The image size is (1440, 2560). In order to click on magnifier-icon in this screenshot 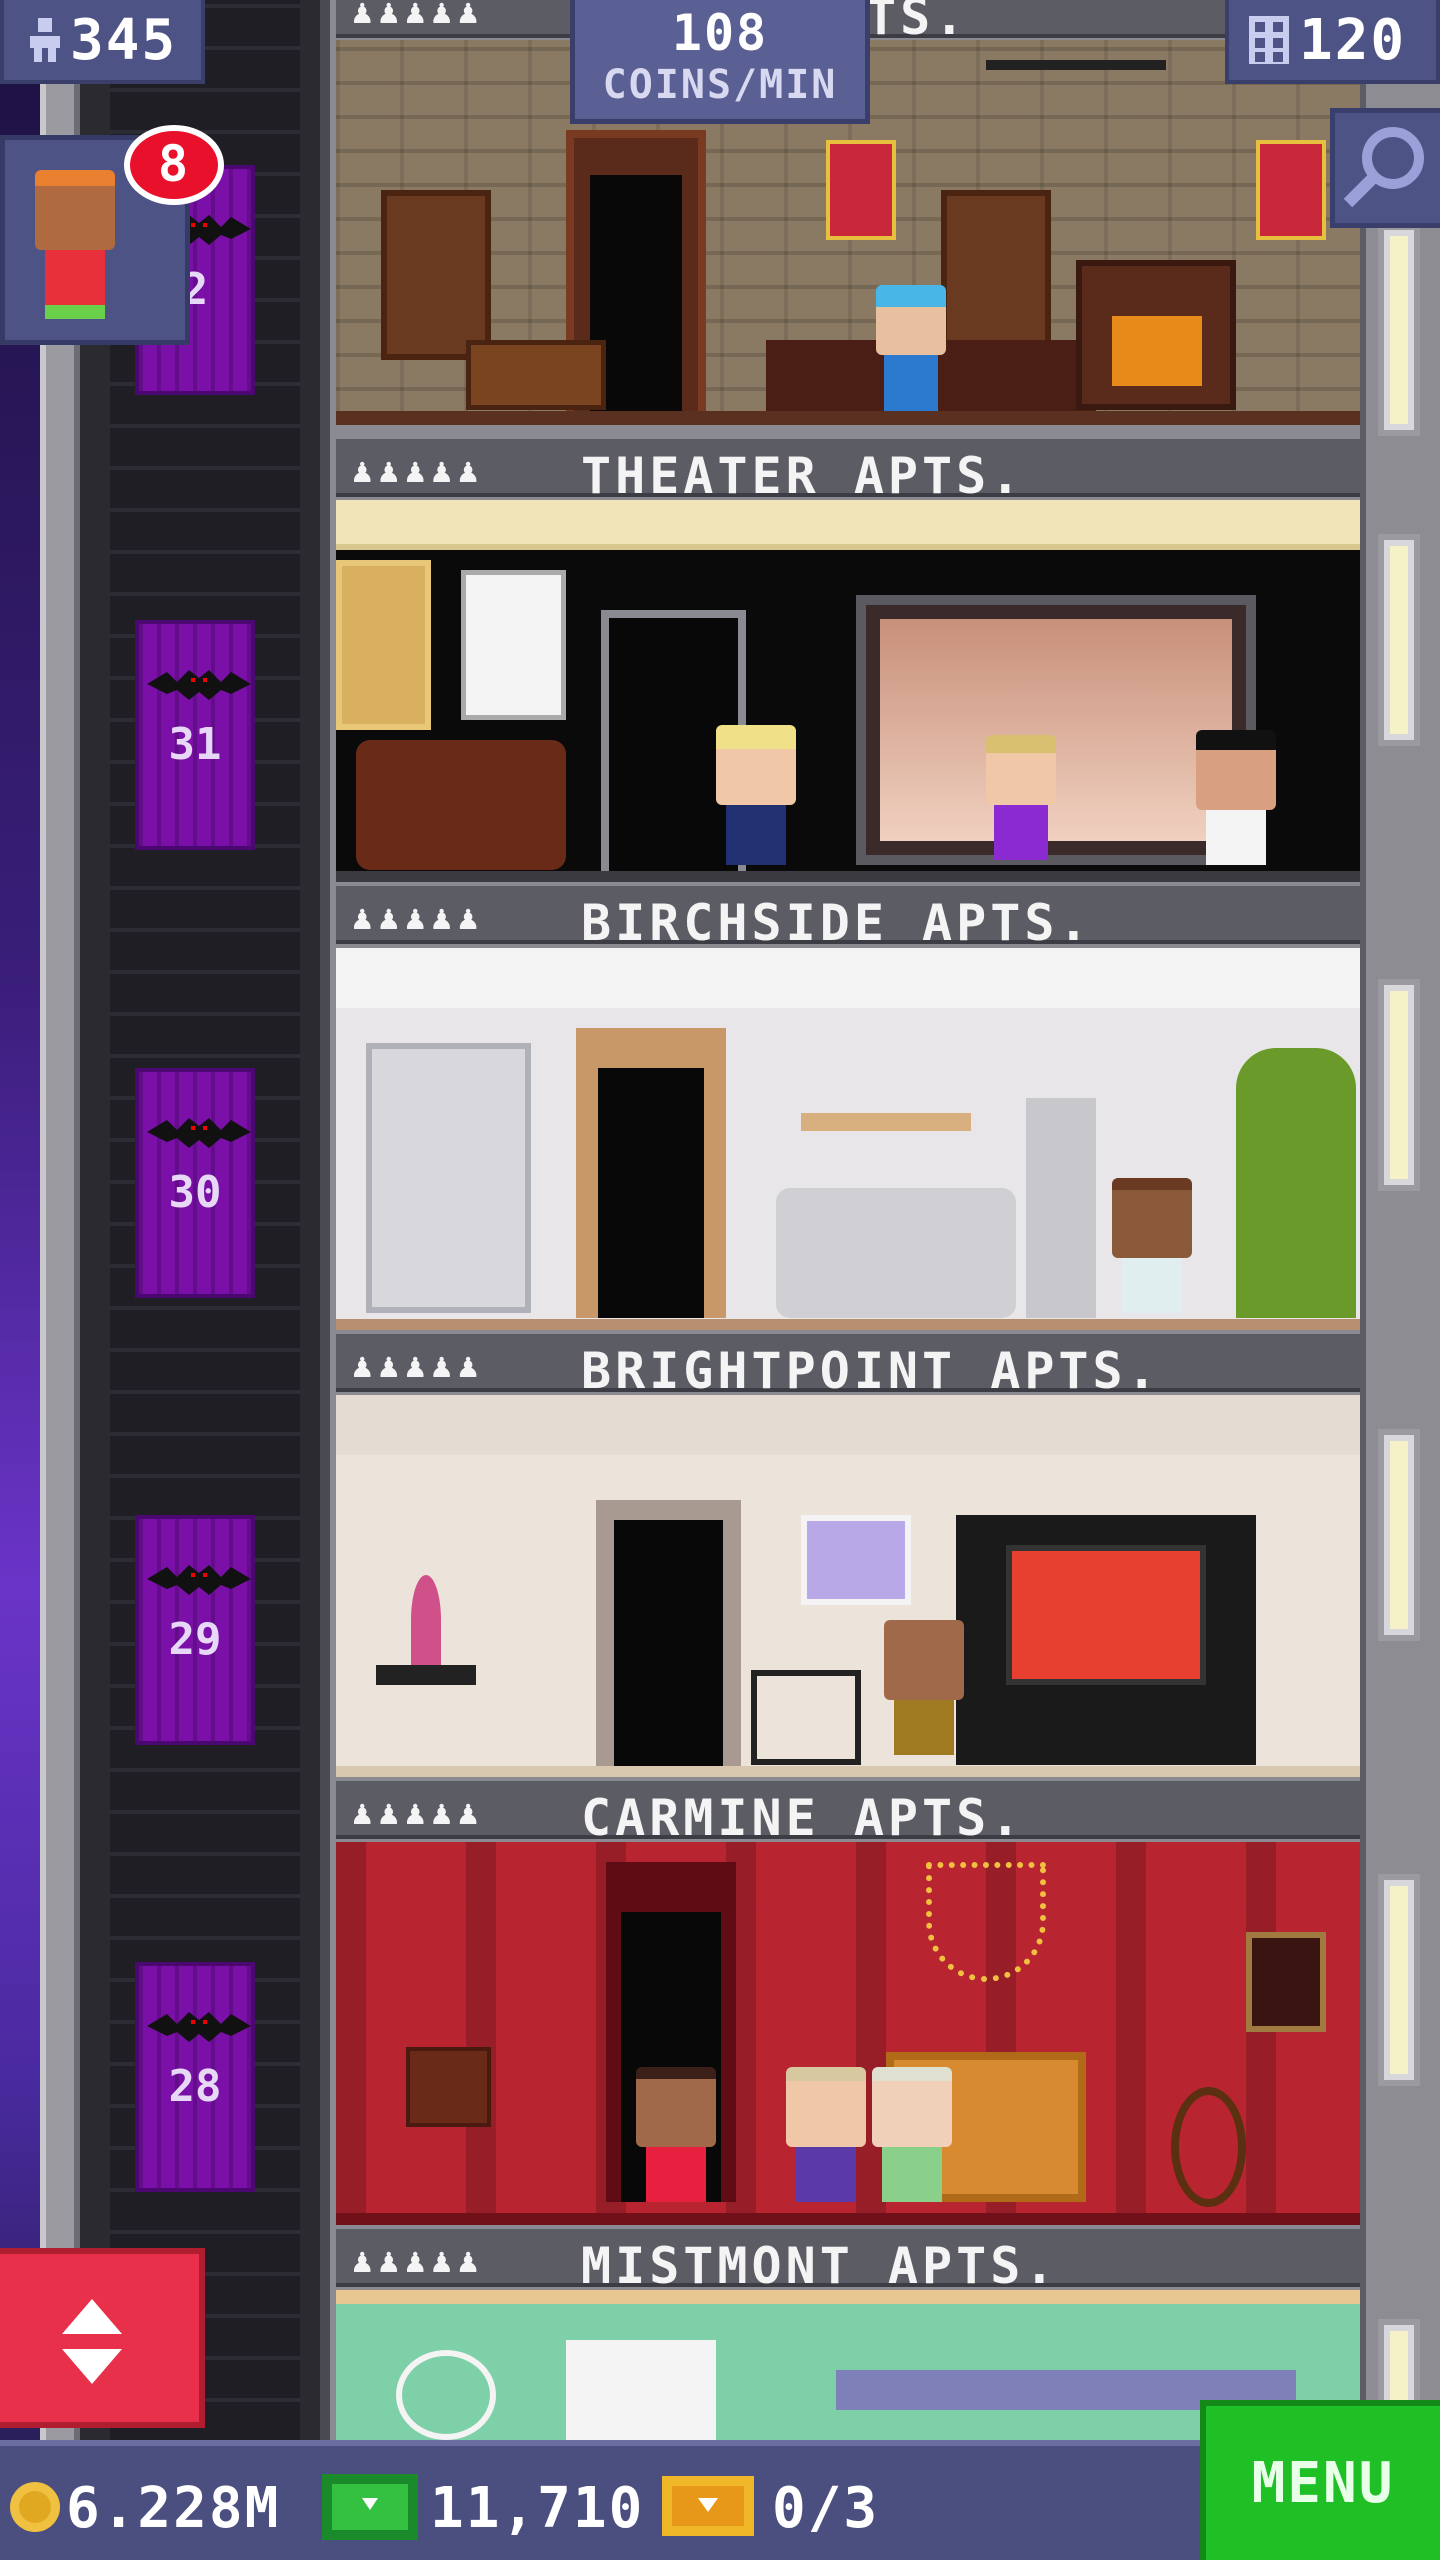, I will do `click(1383, 167)`.